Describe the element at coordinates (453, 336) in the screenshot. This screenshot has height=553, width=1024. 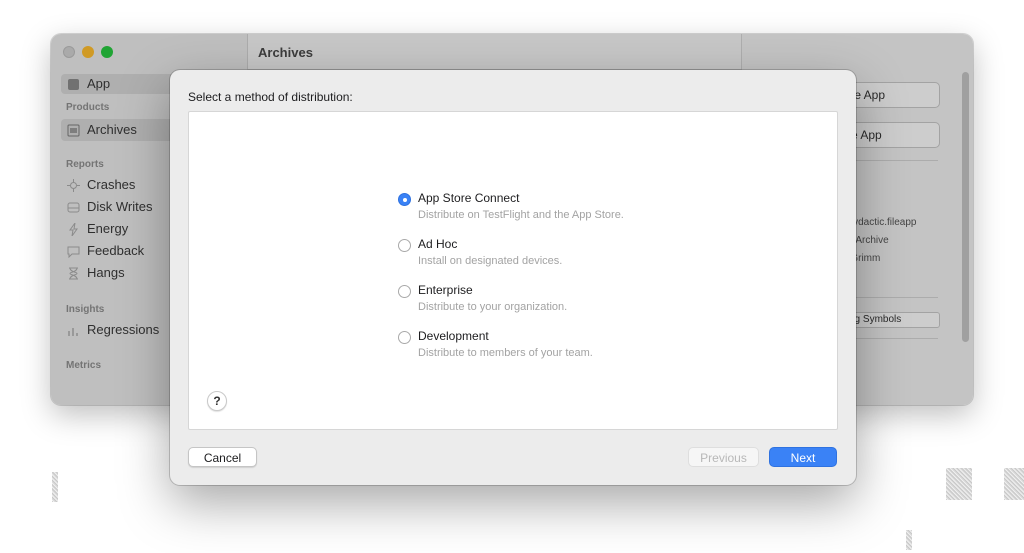
I see `option-title: Development` at that location.